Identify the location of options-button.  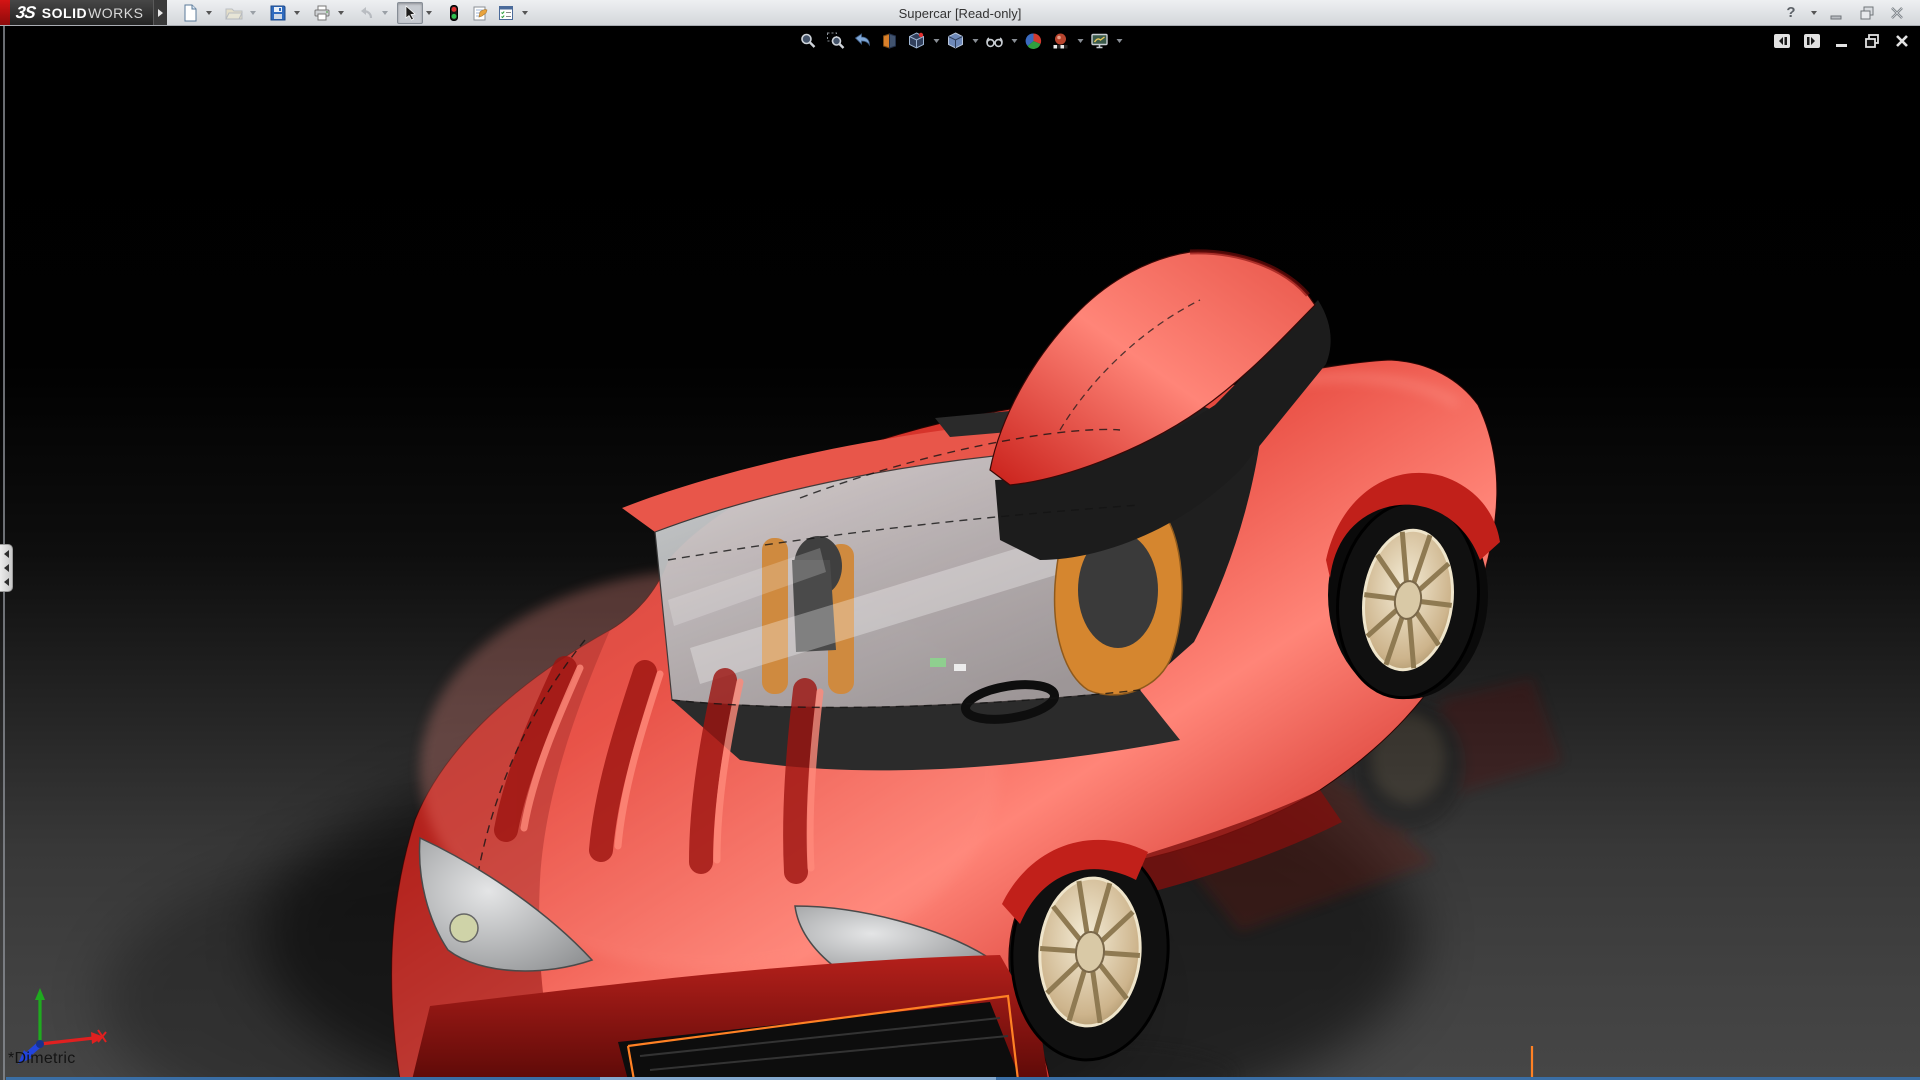
(506, 13).